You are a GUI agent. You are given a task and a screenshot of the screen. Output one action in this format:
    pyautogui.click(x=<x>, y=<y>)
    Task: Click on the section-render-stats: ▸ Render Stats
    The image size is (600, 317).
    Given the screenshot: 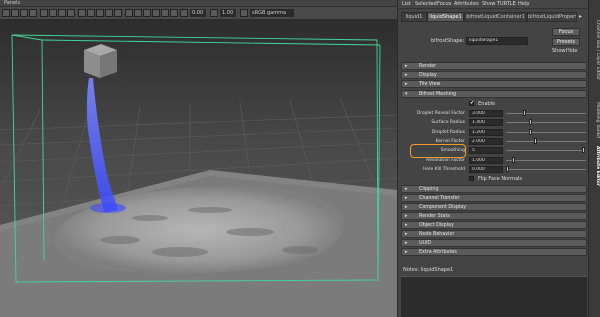 What is the action you would take?
    pyautogui.click(x=494, y=216)
    